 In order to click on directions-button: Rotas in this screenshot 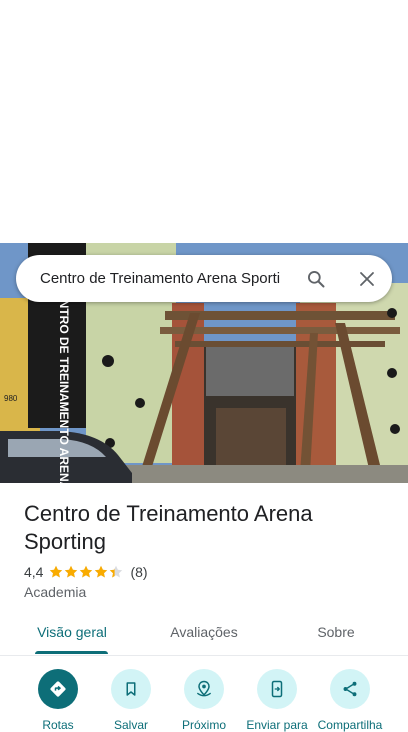, I will do `click(58, 700)`.